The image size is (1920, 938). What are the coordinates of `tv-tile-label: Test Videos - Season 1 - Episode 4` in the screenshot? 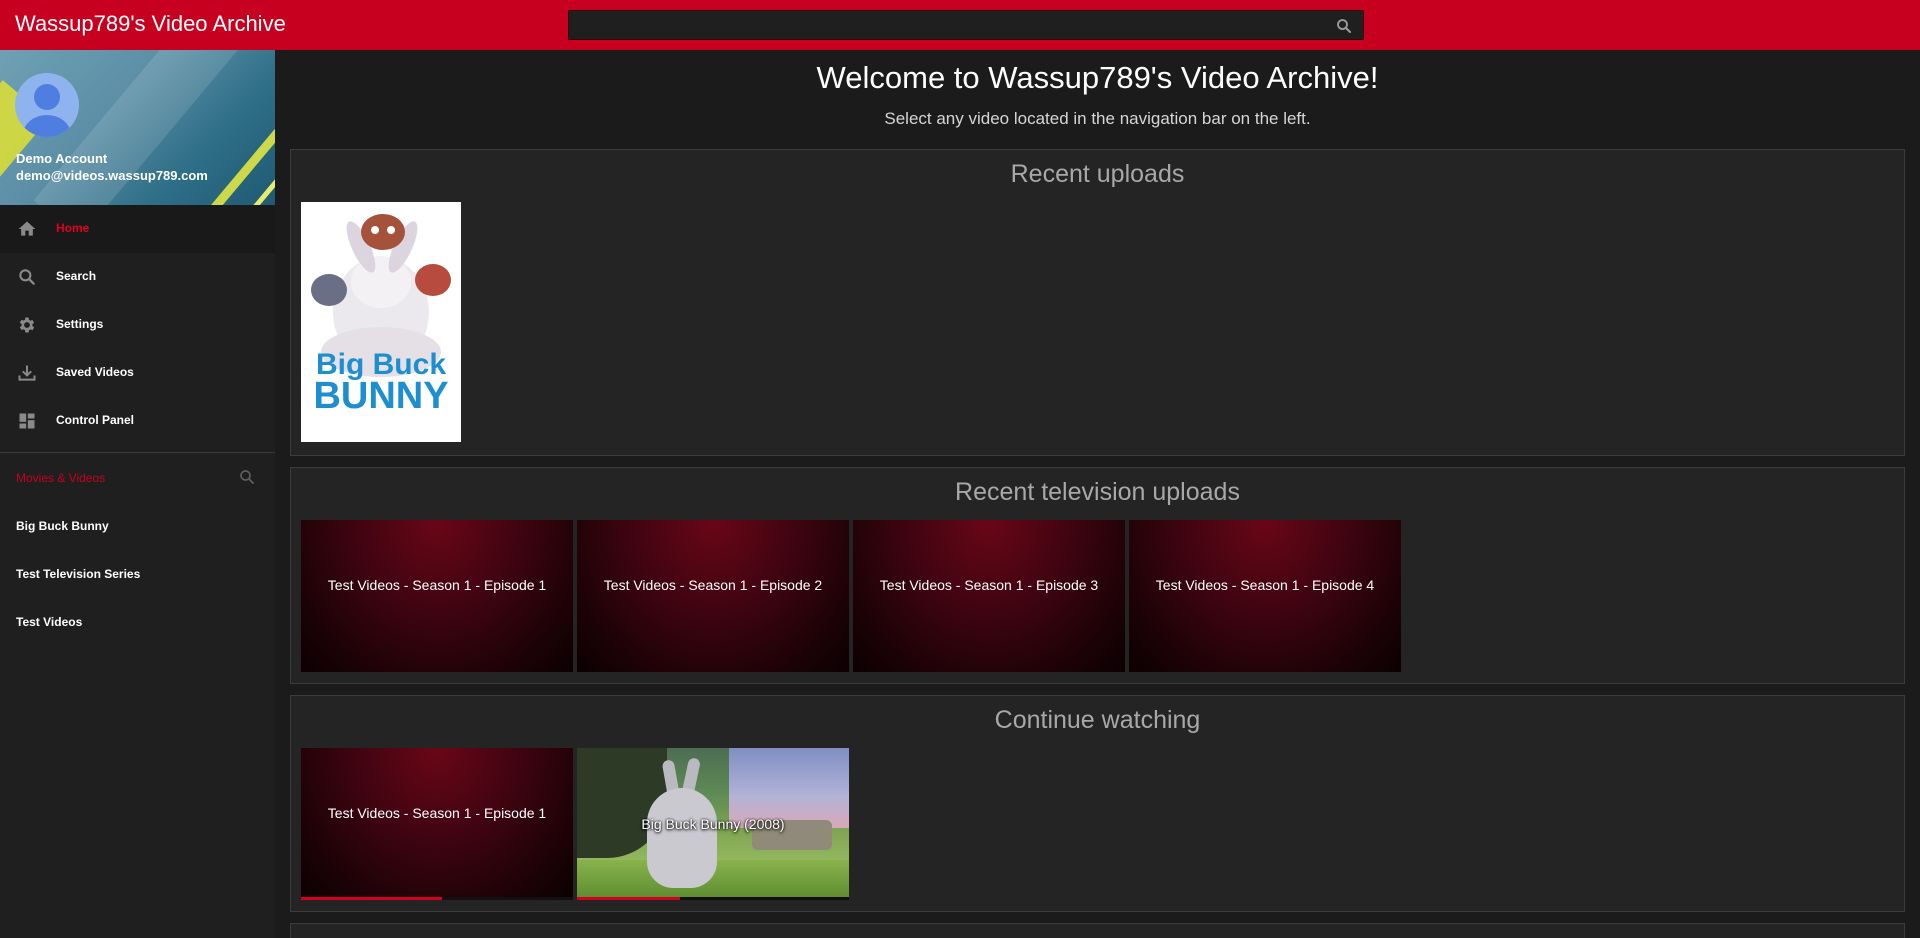 It's located at (1265, 585).